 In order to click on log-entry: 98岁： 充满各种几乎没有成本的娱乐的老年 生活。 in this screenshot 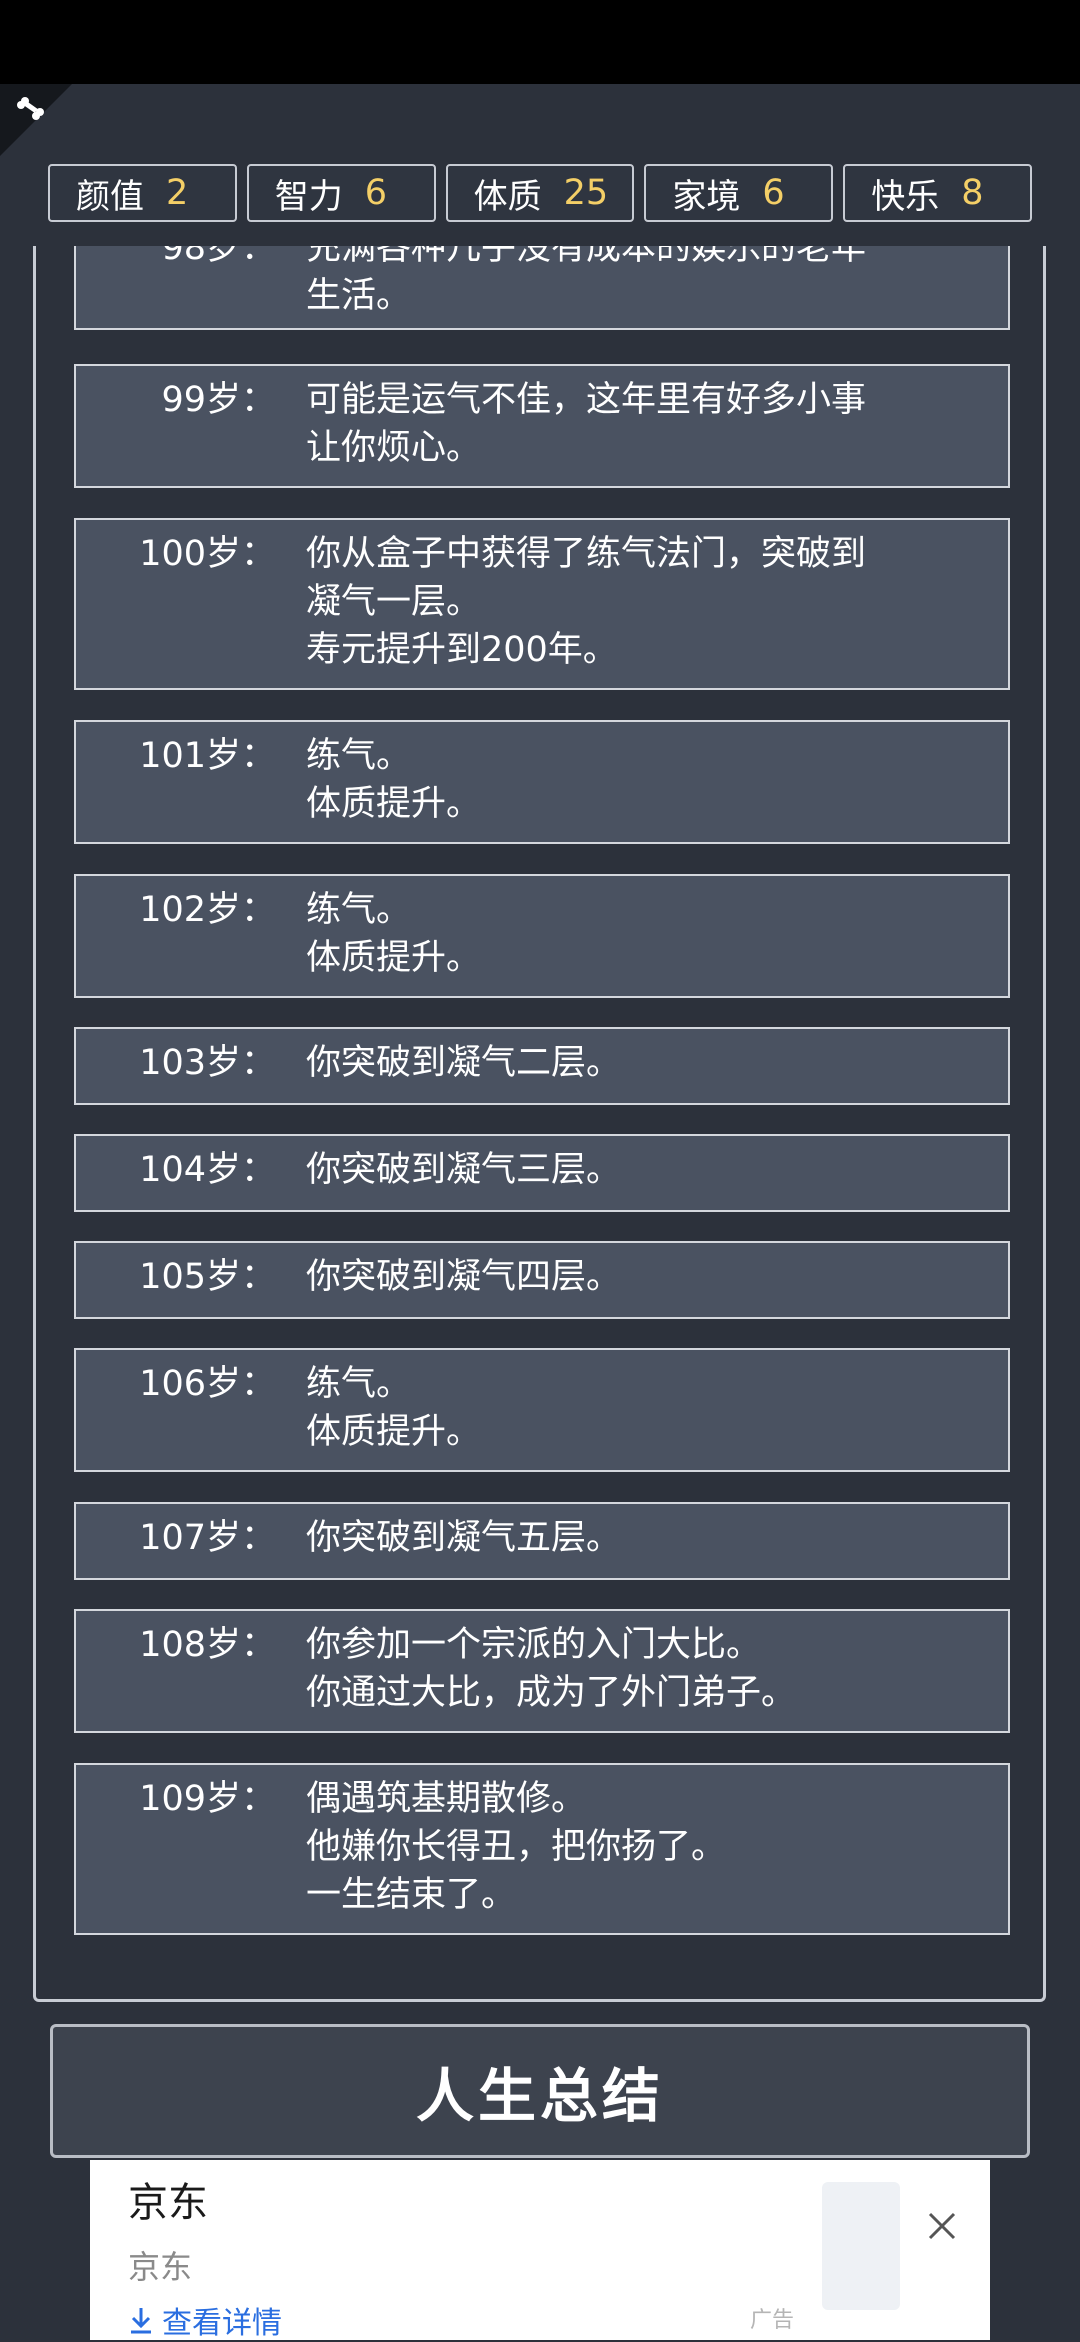, I will do `click(542, 288)`.